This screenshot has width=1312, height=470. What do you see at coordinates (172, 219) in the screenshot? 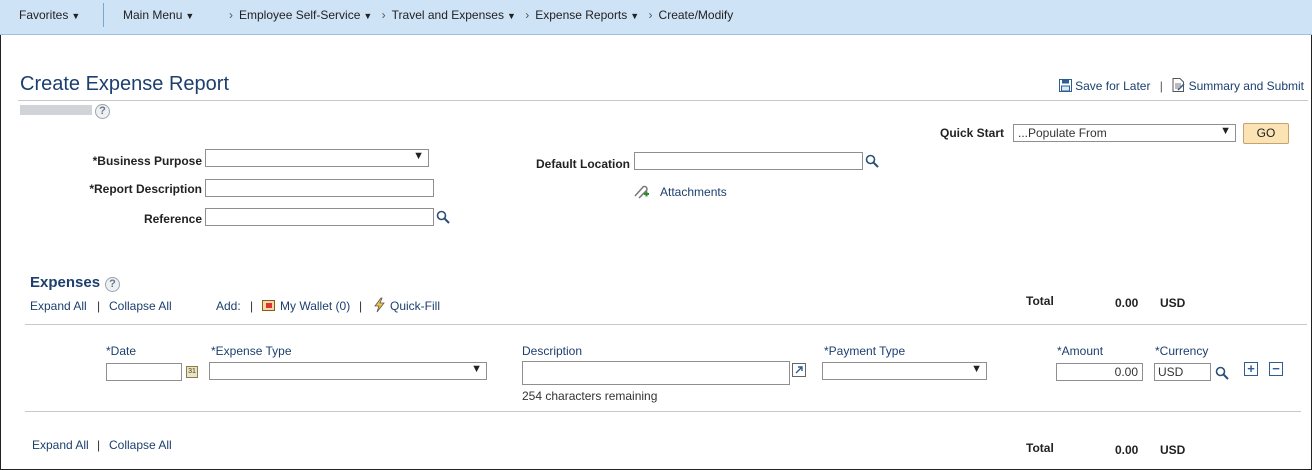
I see `reference-label: Reference` at bounding box center [172, 219].